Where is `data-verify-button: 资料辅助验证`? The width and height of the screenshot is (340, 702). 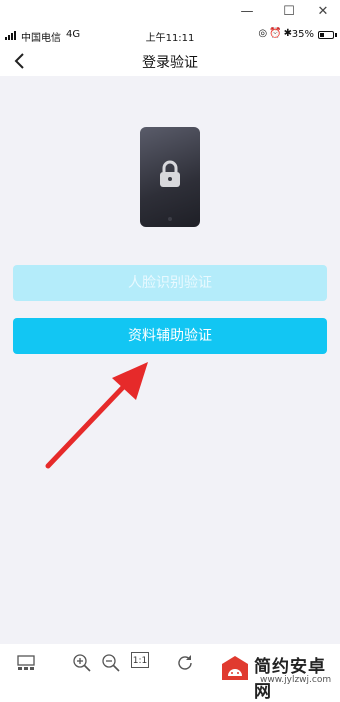
data-verify-button: 资料辅助验证 is located at coordinates (170, 336).